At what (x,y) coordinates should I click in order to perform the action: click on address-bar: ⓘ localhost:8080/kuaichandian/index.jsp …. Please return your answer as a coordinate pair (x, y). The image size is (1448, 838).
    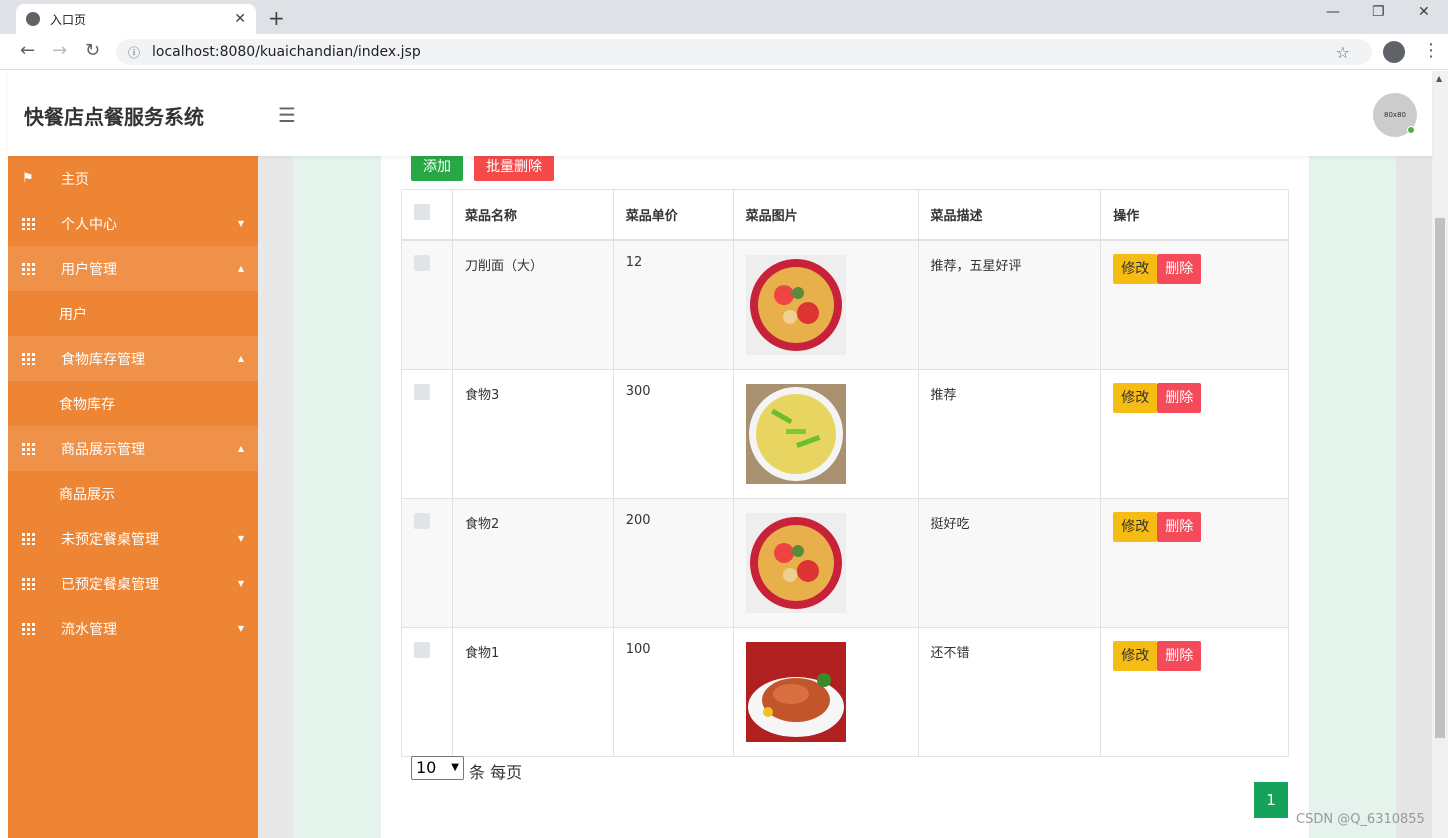
    Looking at the image, I should click on (744, 52).